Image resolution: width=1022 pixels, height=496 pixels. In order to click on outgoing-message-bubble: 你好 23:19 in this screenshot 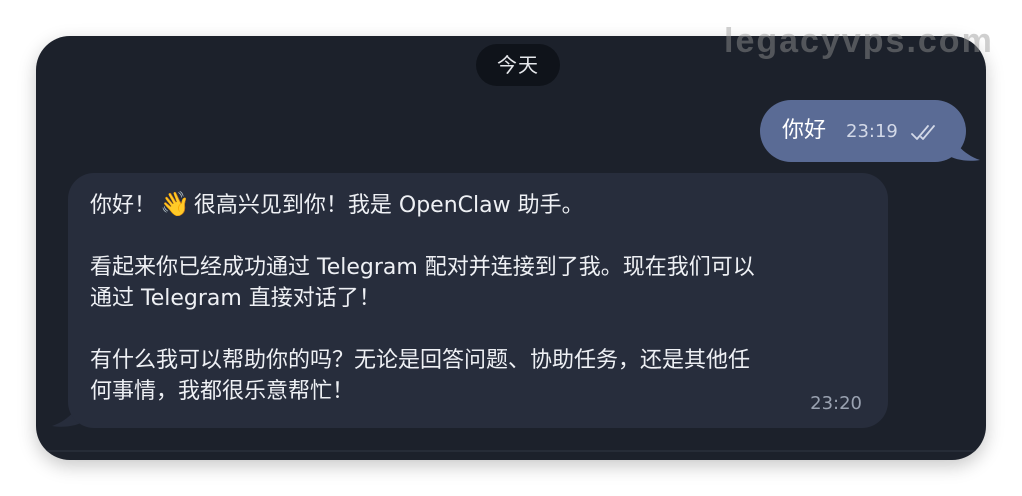, I will do `click(863, 131)`.